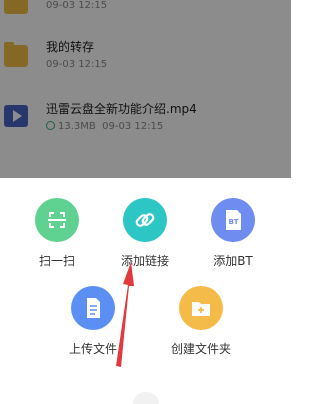 The image size is (320, 404). Describe the element at coordinates (145, 220) in the screenshot. I see `link-icon` at that location.